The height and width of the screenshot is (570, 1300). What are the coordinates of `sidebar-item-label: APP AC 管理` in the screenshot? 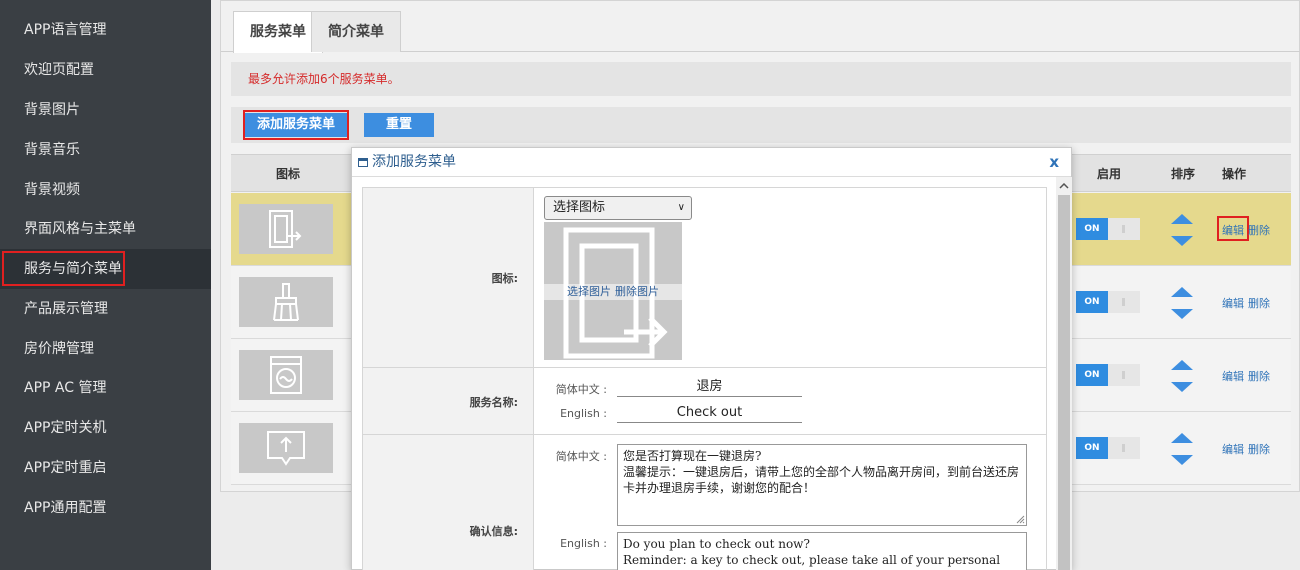 It's located at (65, 388).